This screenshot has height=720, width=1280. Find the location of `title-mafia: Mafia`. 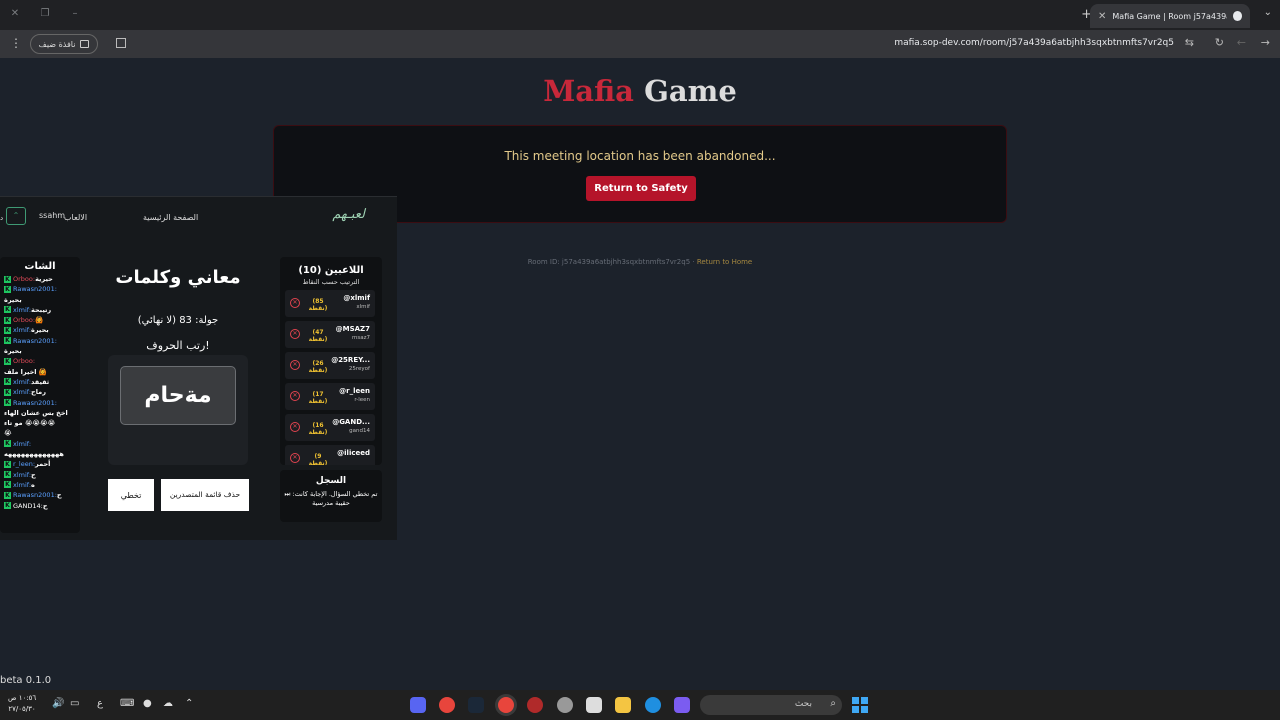

title-mafia: Mafia is located at coordinates (588, 91).